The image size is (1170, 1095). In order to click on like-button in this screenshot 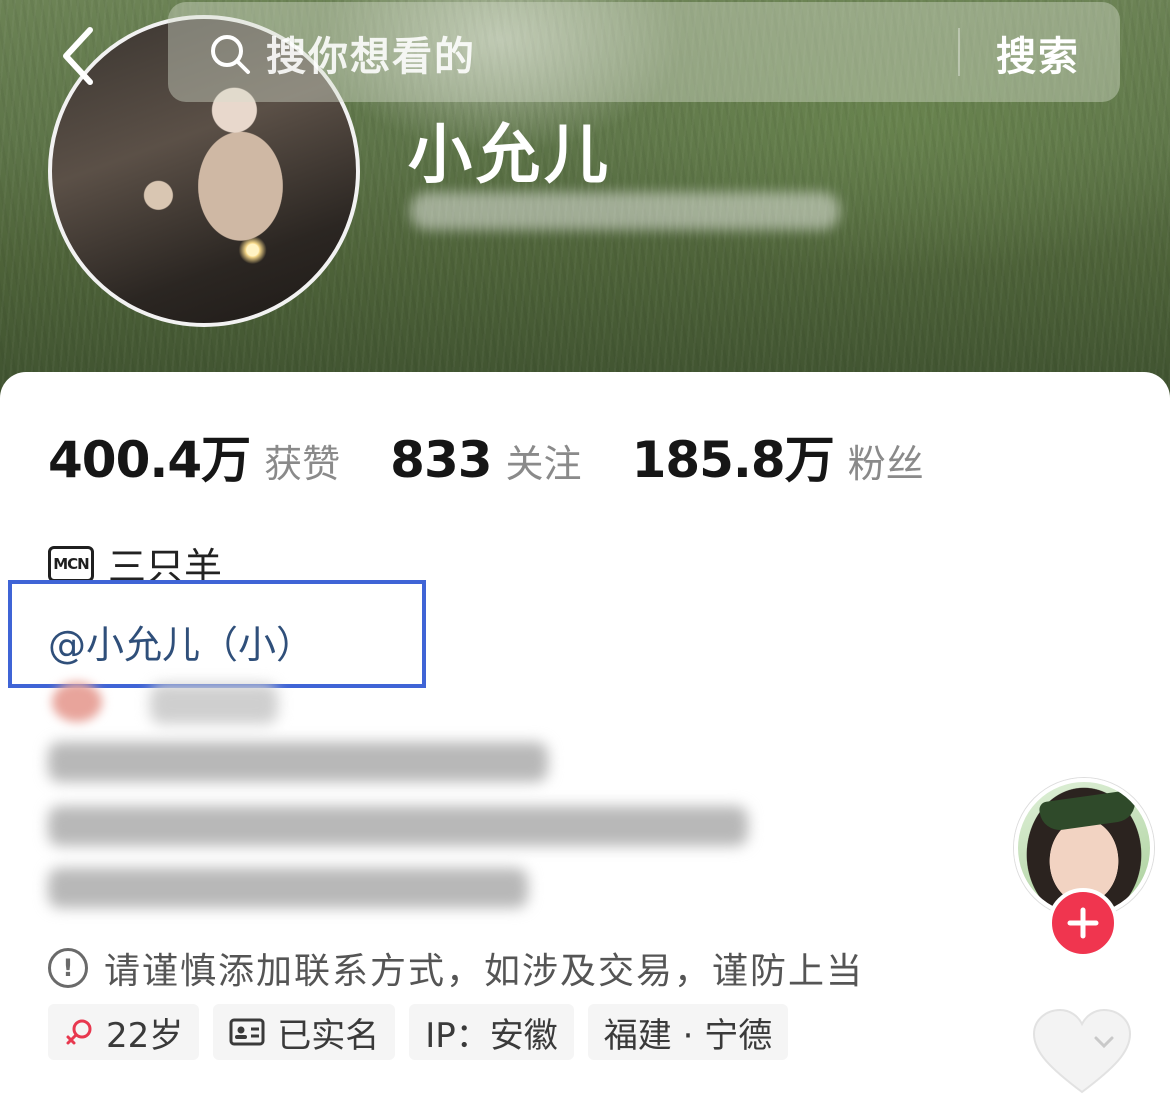, I will do `click(1082, 1051)`.